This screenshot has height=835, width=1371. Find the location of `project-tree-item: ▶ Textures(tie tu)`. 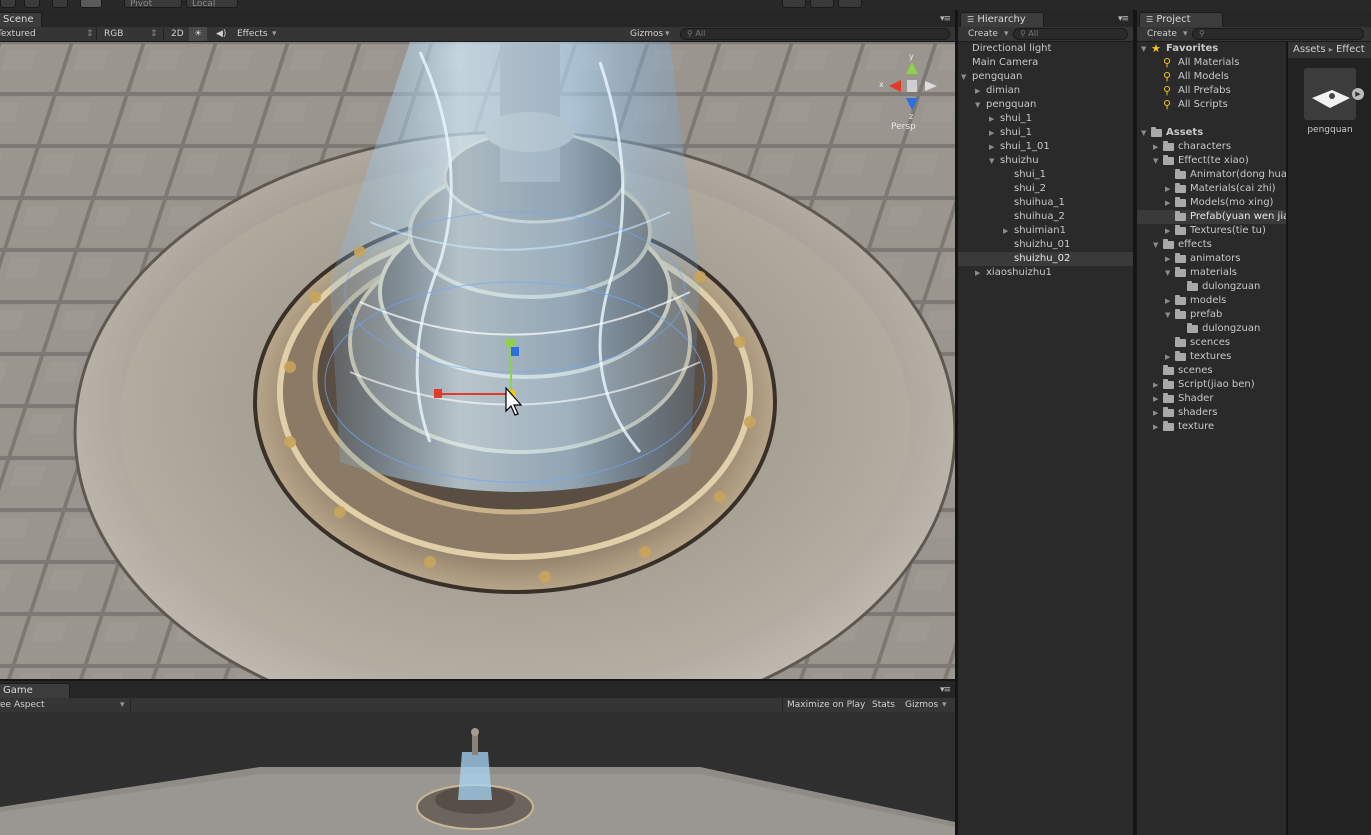

project-tree-item: ▶ Textures(tie tu) is located at coordinates (1212, 231).